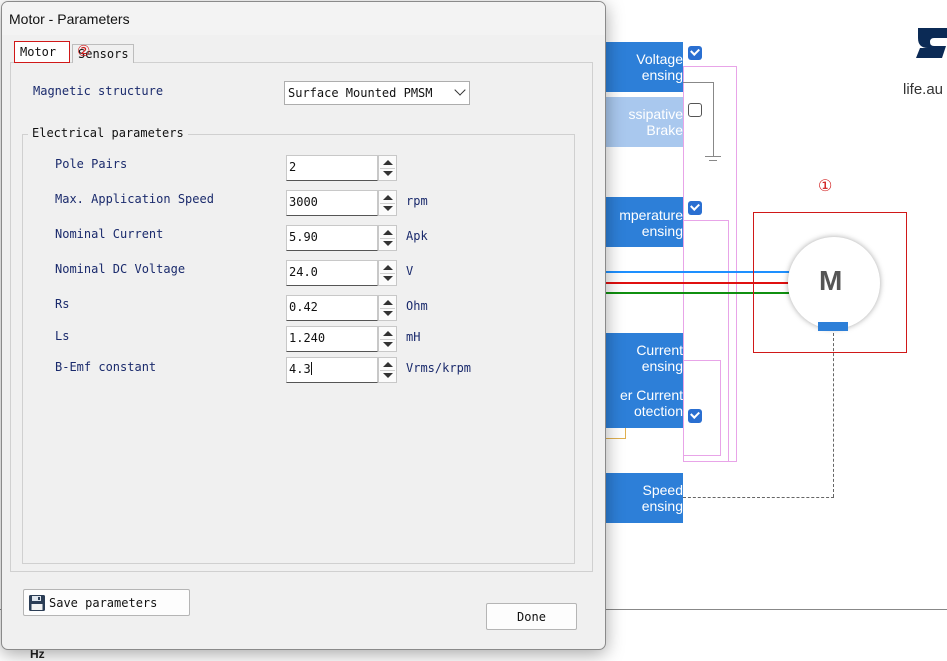 The image size is (947, 661). I want to click on dissipative-brake-block: ssipative Brake, so click(643, 122).